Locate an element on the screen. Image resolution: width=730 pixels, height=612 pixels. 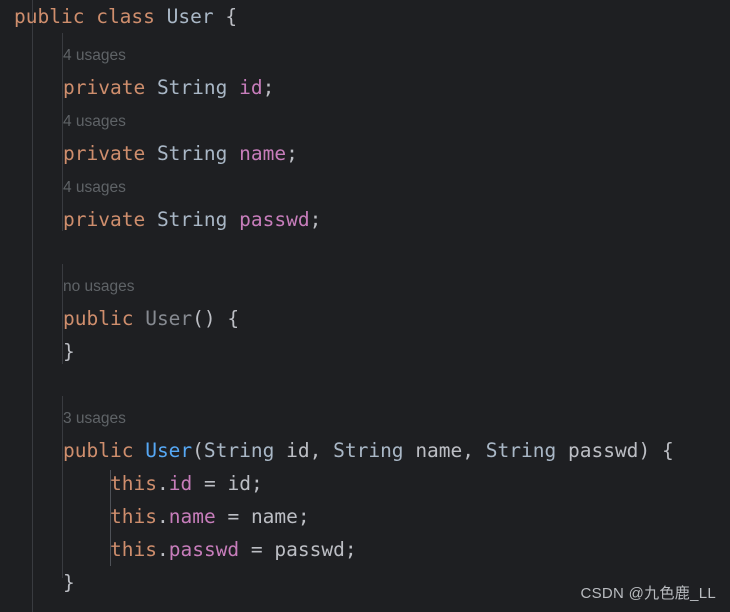
usage-hint-name: 4 usages is located at coordinates (94, 122).